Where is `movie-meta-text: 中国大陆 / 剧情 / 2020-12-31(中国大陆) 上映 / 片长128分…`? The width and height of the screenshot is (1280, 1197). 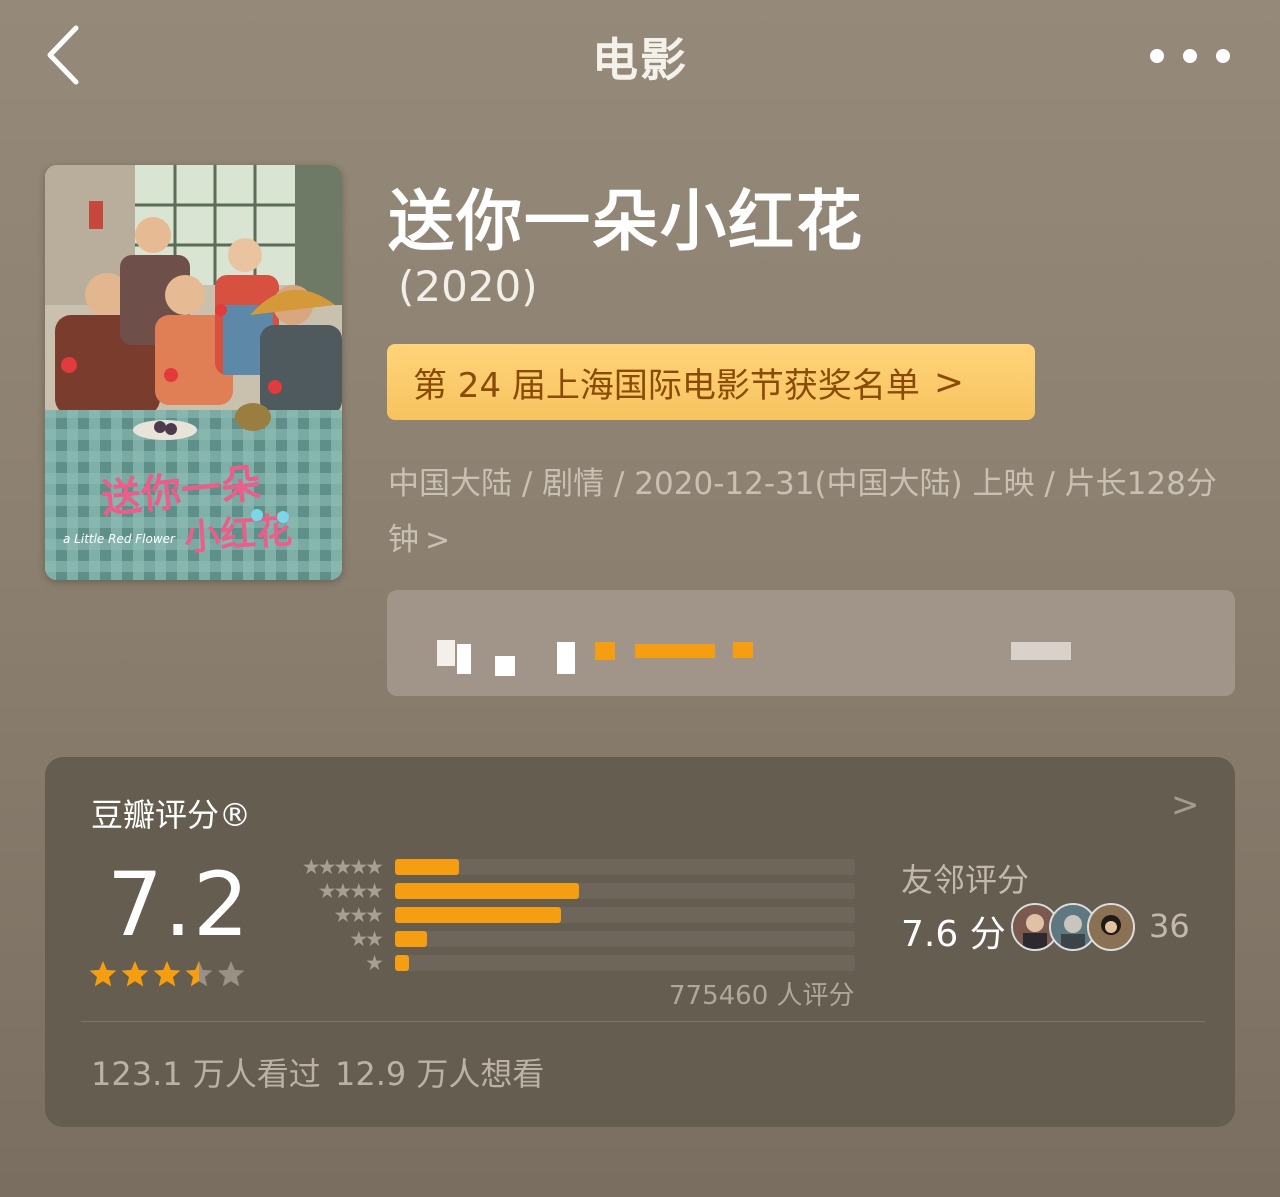 movie-meta-text: 中国大陆 / 剧情 / 2020-12-31(中国大陆) 上映 / 片长128分… is located at coordinates (802, 512).